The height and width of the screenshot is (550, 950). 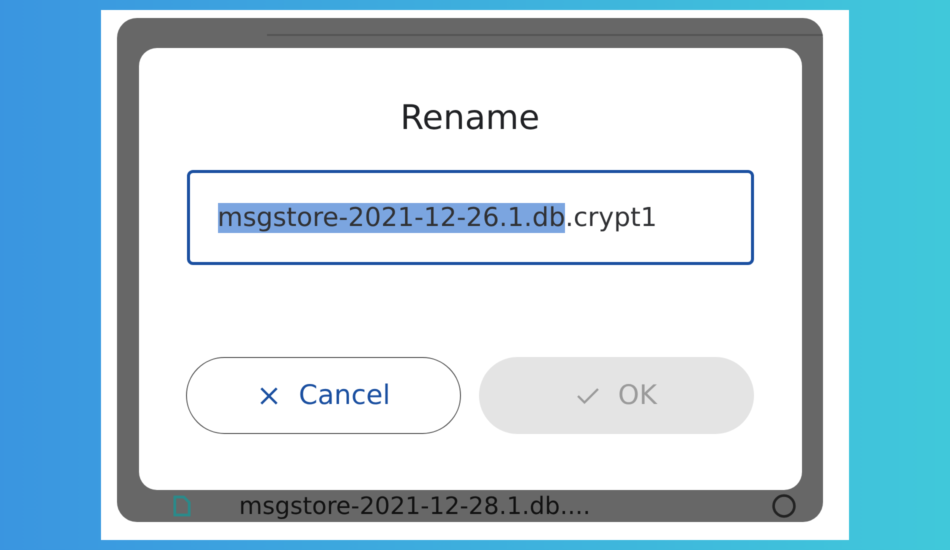 What do you see at coordinates (470, 217) in the screenshot?
I see `filename-field: msgstore-2021-12-26.1.db.crypt1` at bounding box center [470, 217].